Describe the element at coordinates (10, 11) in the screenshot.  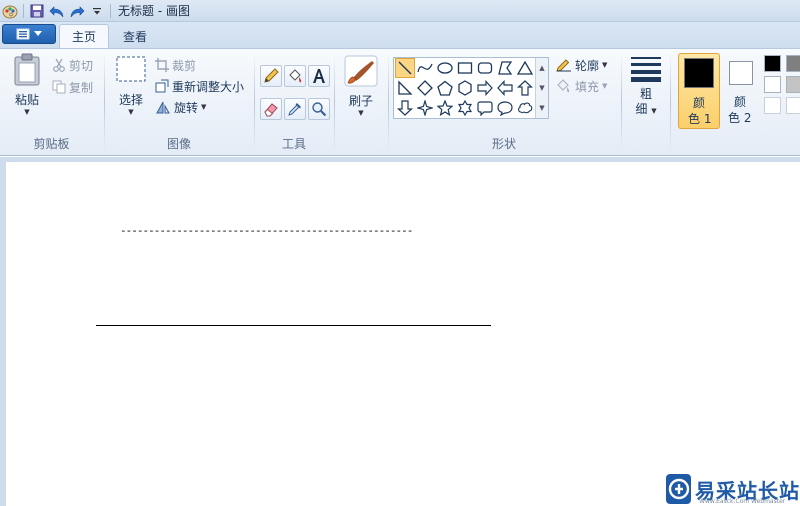
I see `paint-app-icon` at that location.